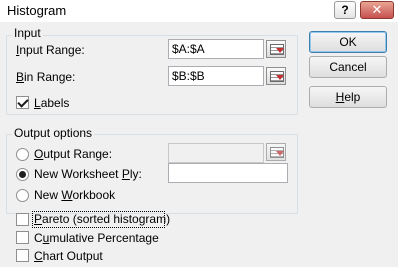 This screenshot has height=267, width=398. I want to click on output-group-label: Output options, so click(53, 133).